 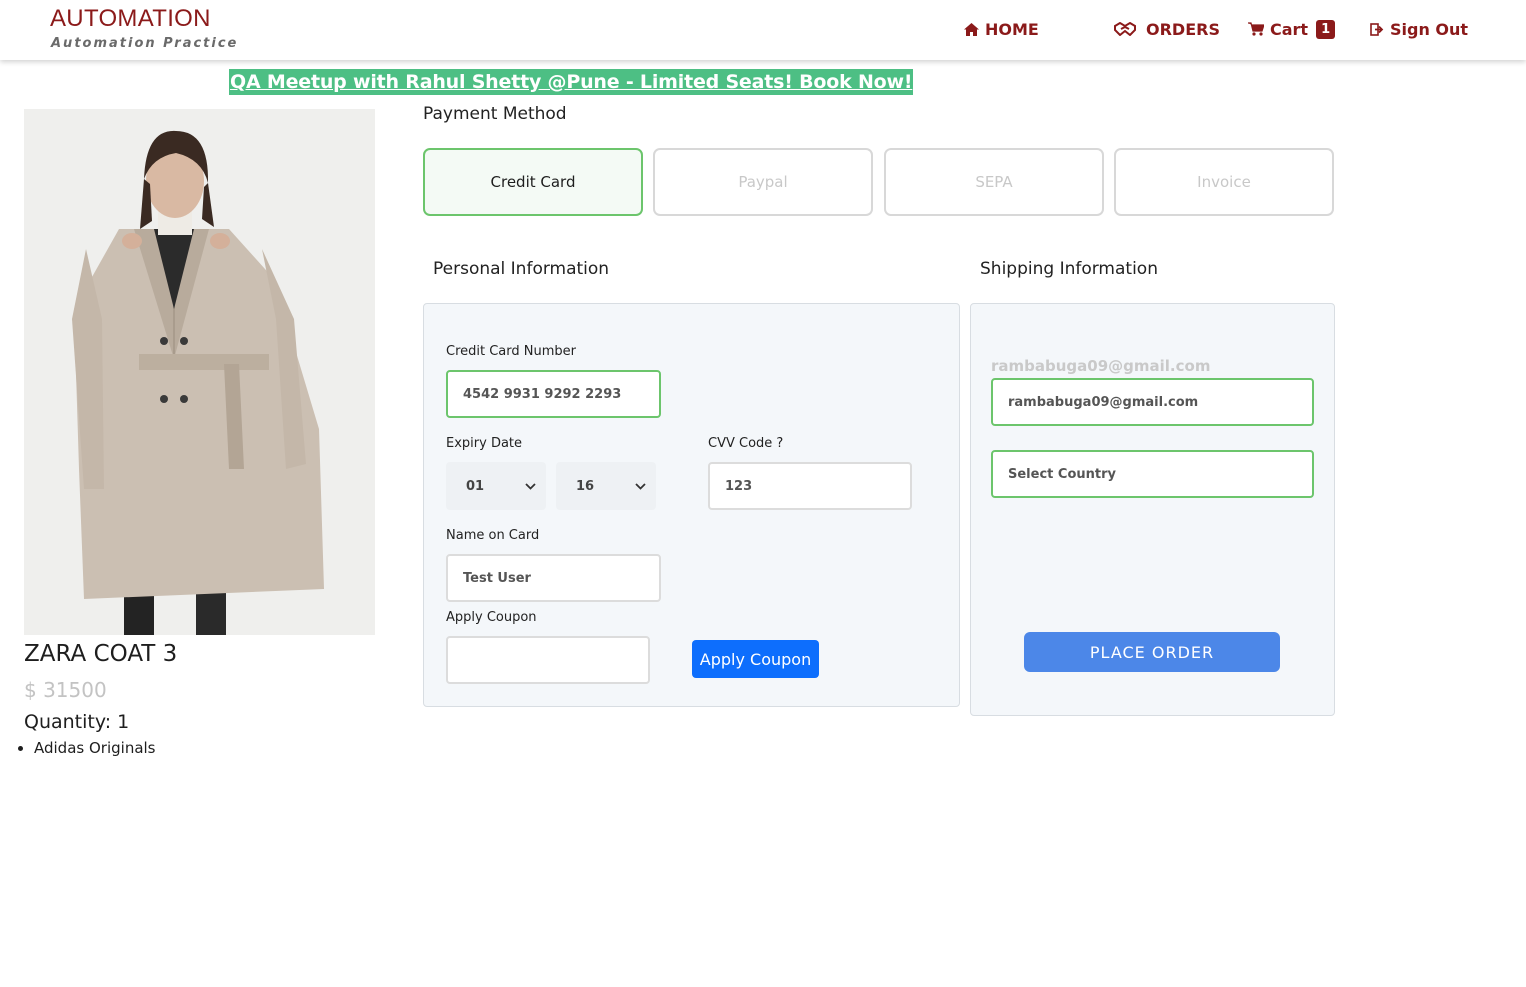 What do you see at coordinates (130, 19) in the screenshot?
I see `brand-title: AUTOMATION` at bounding box center [130, 19].